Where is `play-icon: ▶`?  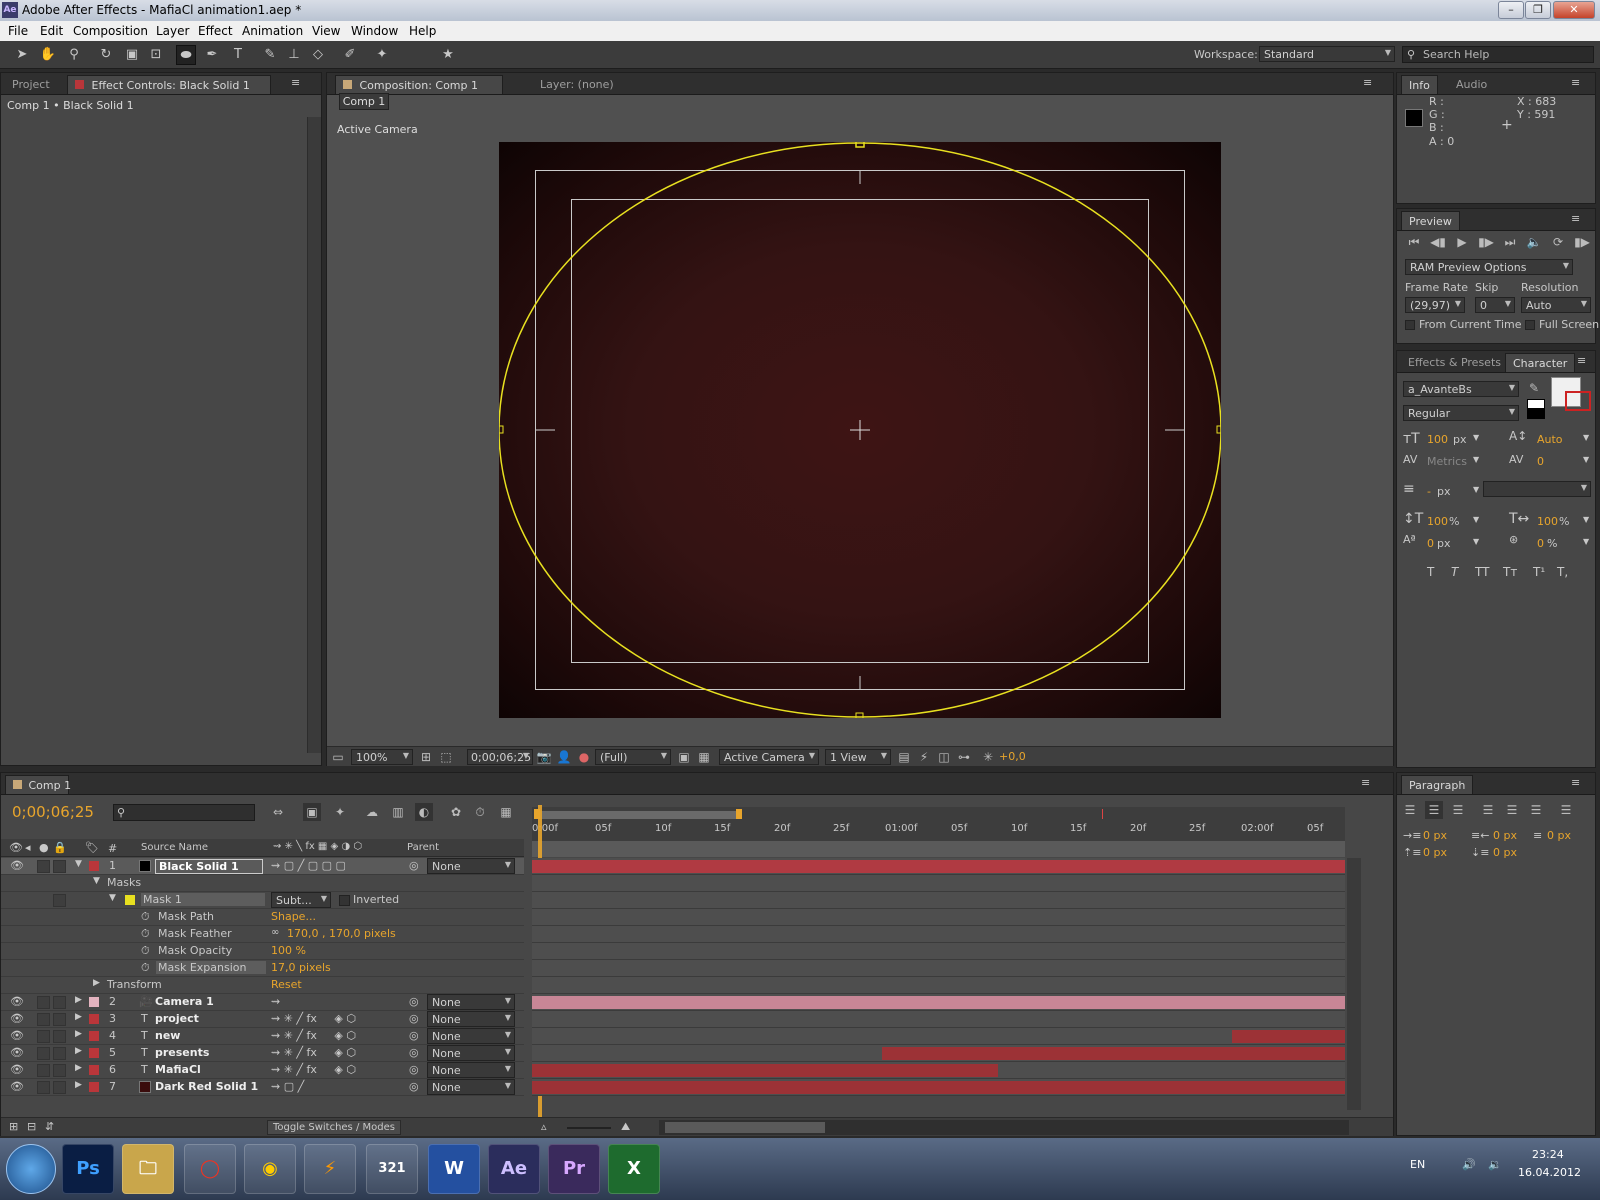
play-icon: ▶ is located at coordinates (1462, 242).